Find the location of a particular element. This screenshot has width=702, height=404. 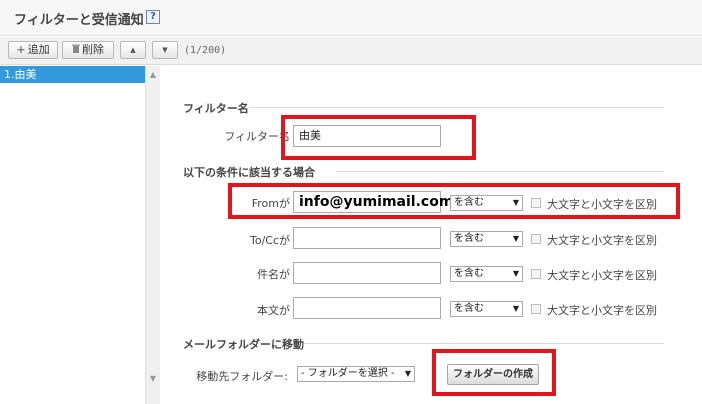

plus-icon: + is located at coordinates (21, 49).